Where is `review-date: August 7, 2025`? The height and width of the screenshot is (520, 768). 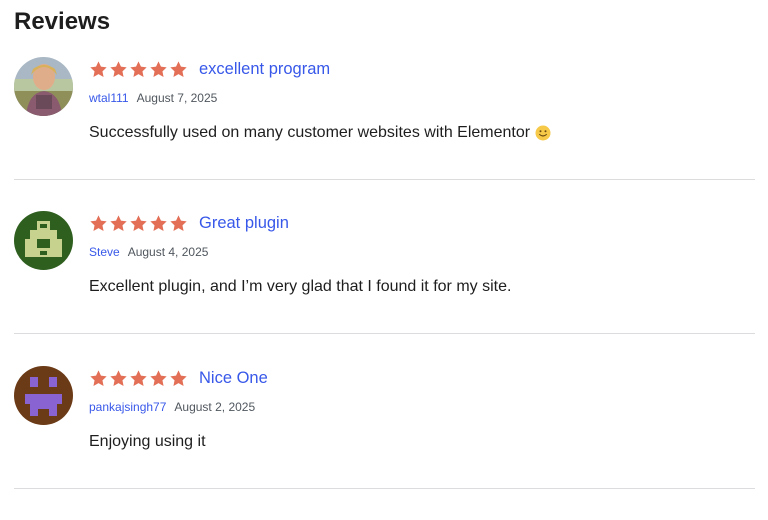 review-date: August 7, 2025 is located at coordinates (177, 98).